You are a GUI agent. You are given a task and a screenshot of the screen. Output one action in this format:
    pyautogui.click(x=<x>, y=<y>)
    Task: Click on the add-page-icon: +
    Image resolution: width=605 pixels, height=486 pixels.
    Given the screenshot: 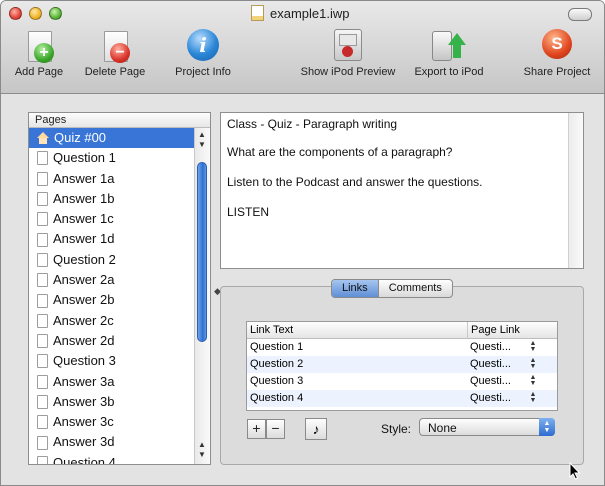 What is the action you would take?
    pyautogui.click(x=39, y=46)
    